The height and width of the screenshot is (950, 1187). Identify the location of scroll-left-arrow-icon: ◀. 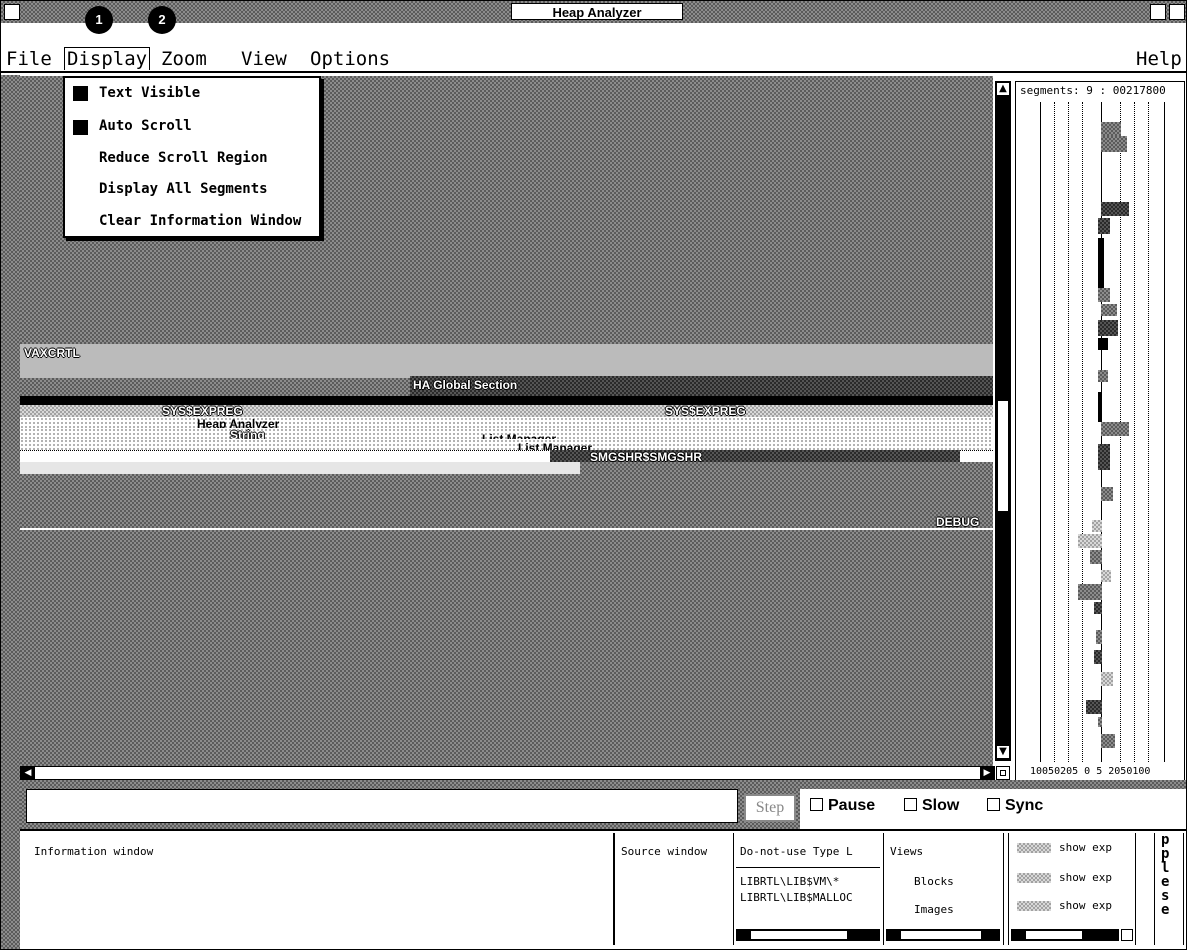
(28, 773).